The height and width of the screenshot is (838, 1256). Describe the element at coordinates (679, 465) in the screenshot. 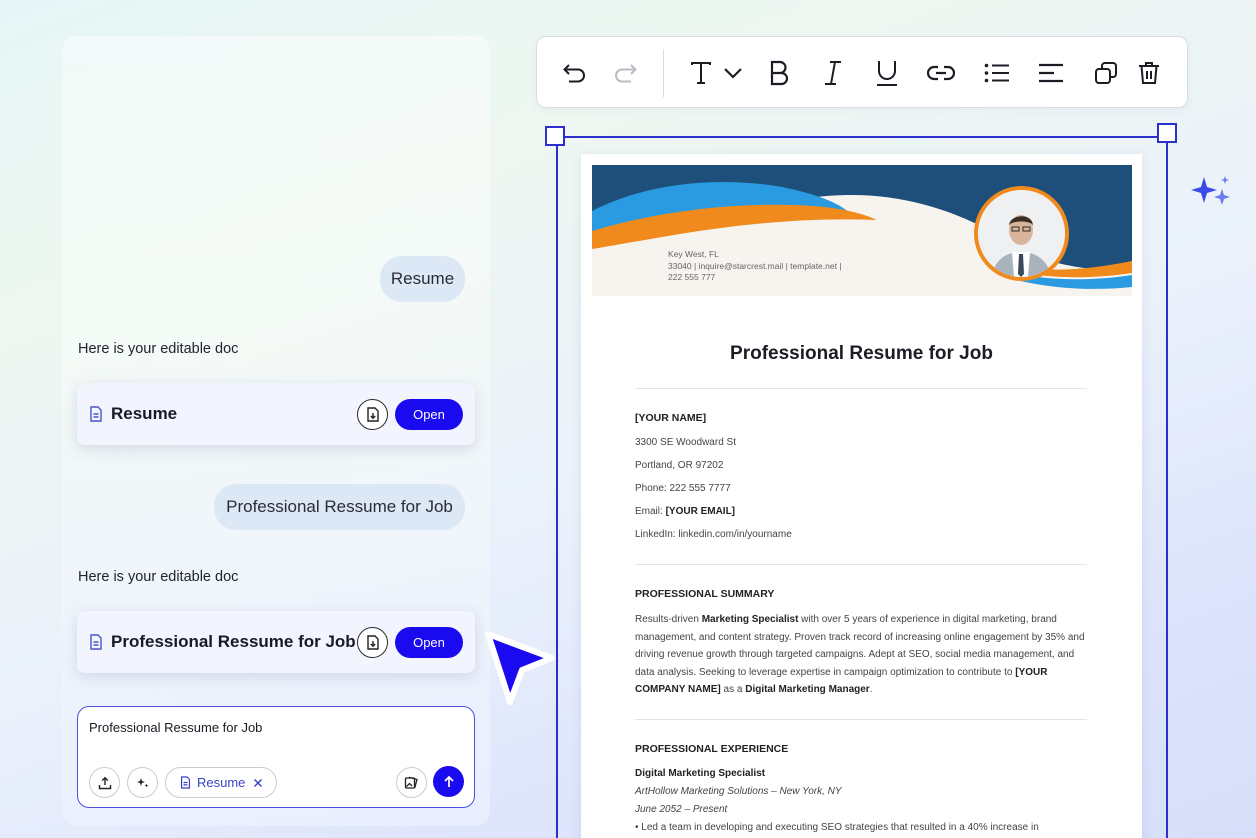

I see `address-line: Portland, OR 97202` at that location.